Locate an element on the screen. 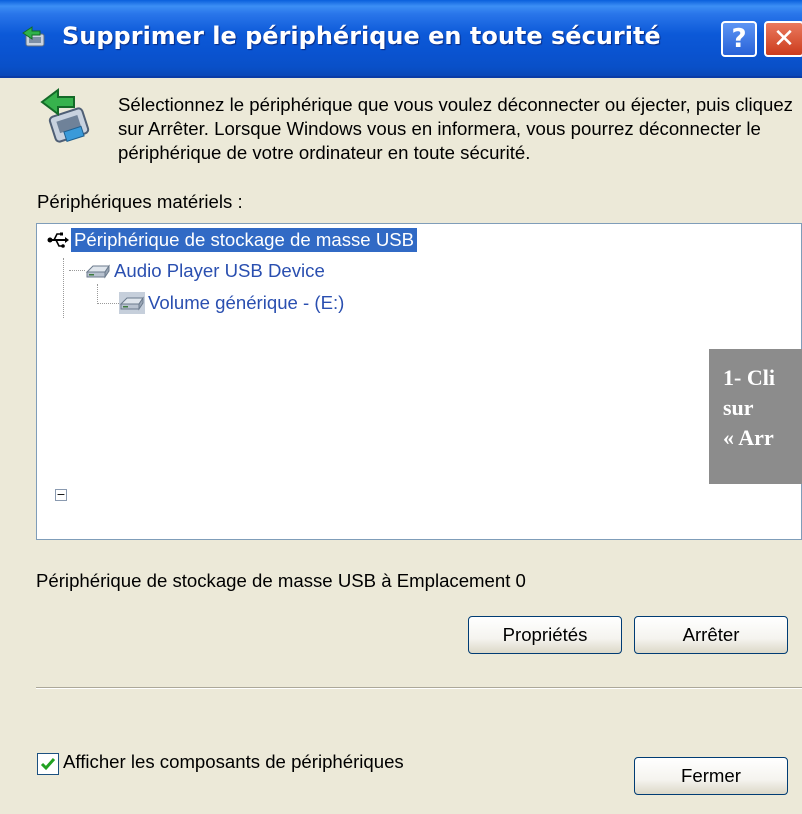  tree-item-generic-volume: Volume générique - (E:) is located at coordinates (233, 303).